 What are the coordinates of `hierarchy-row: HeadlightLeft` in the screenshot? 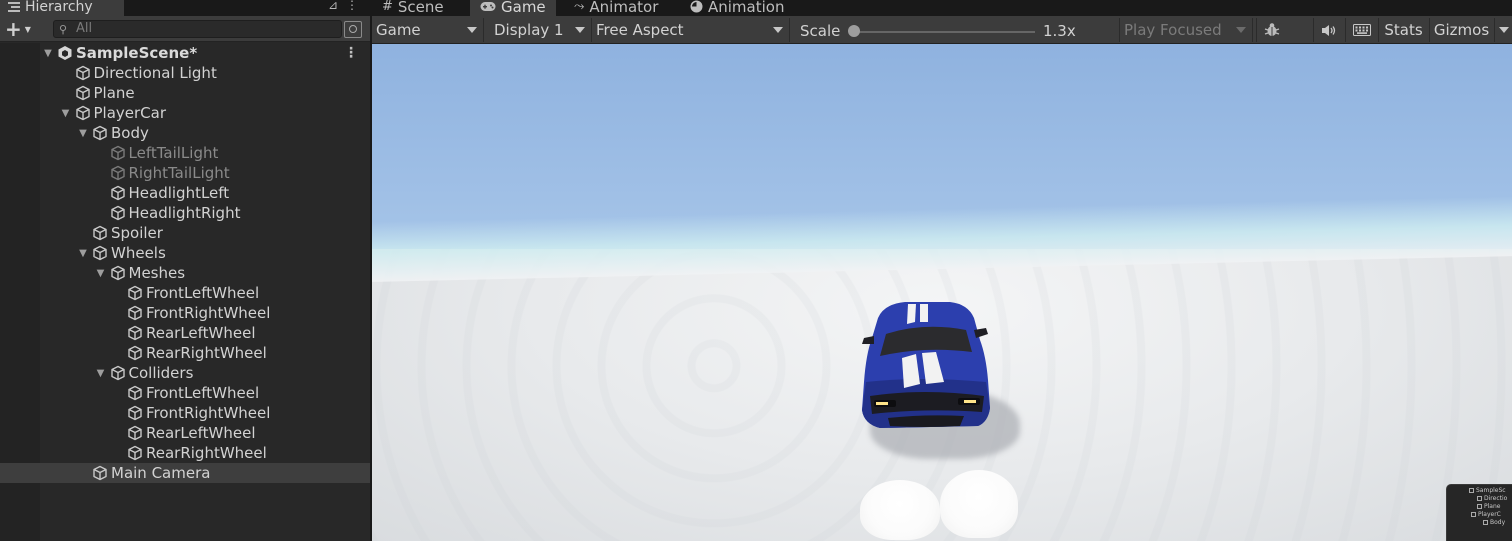 It's located at (185, 193).